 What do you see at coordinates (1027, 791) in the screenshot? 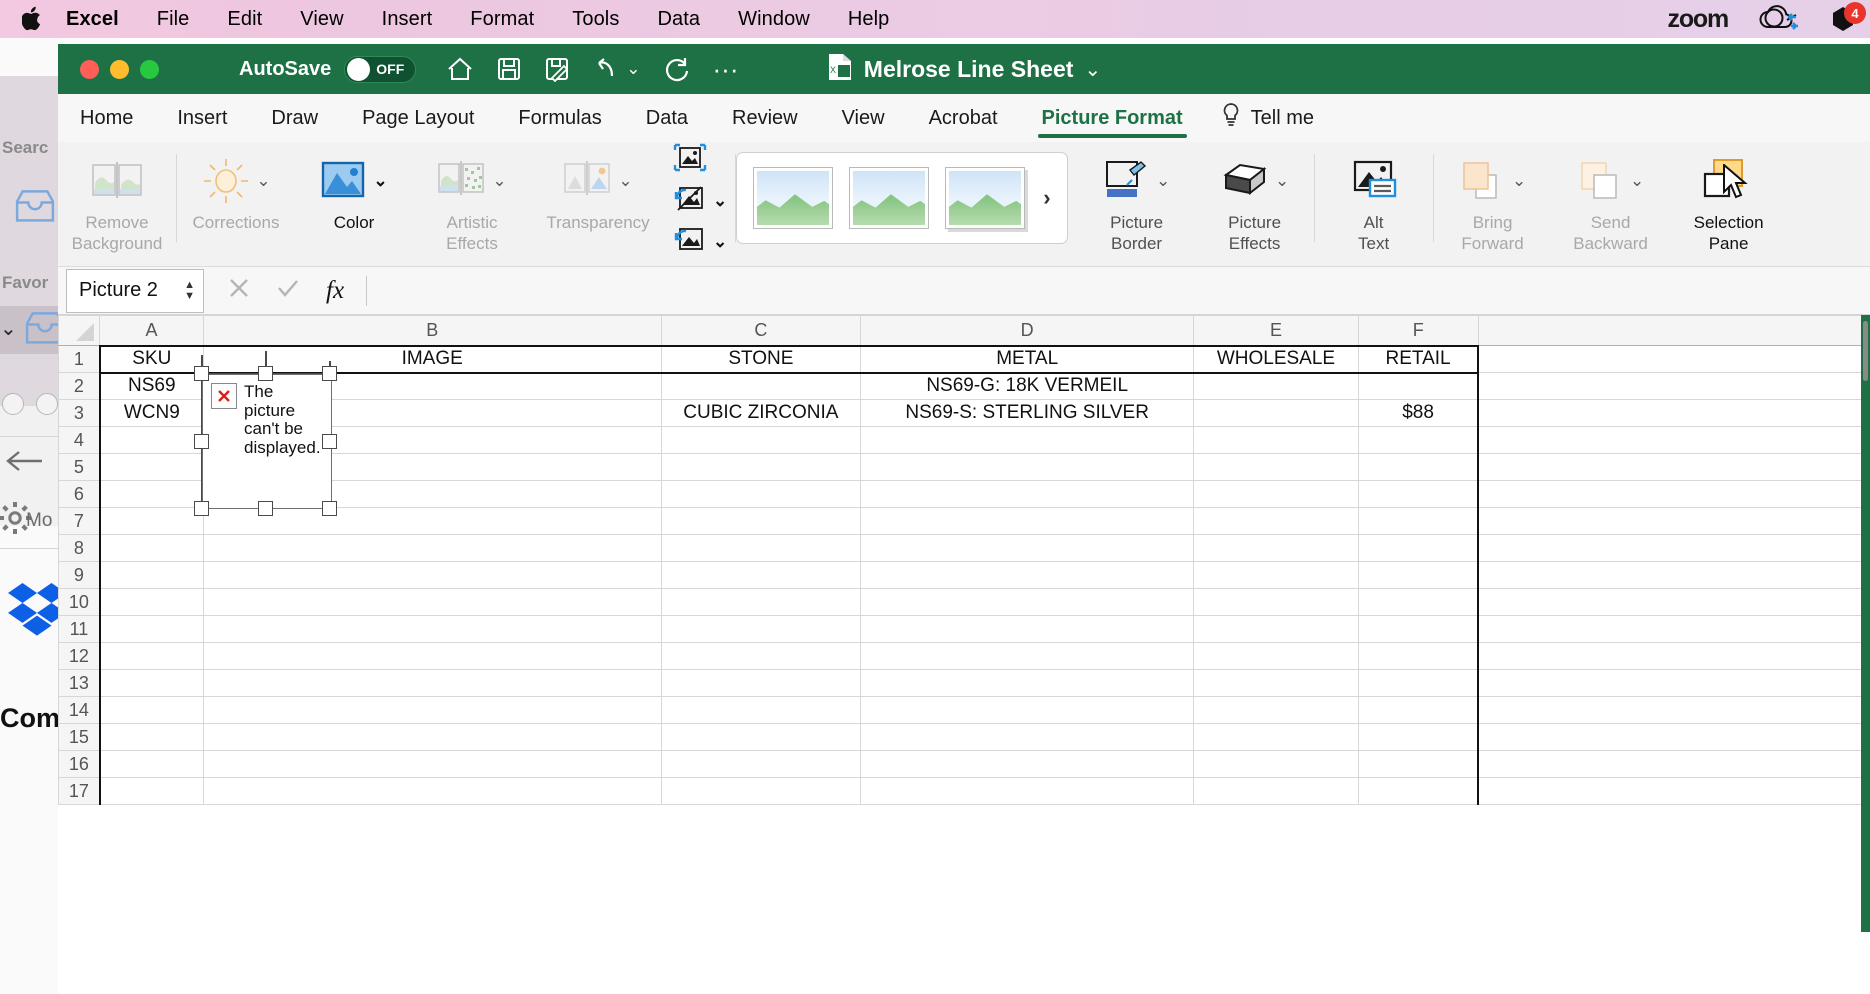
I see `cell-d17` at bounding box center [1027, 791].